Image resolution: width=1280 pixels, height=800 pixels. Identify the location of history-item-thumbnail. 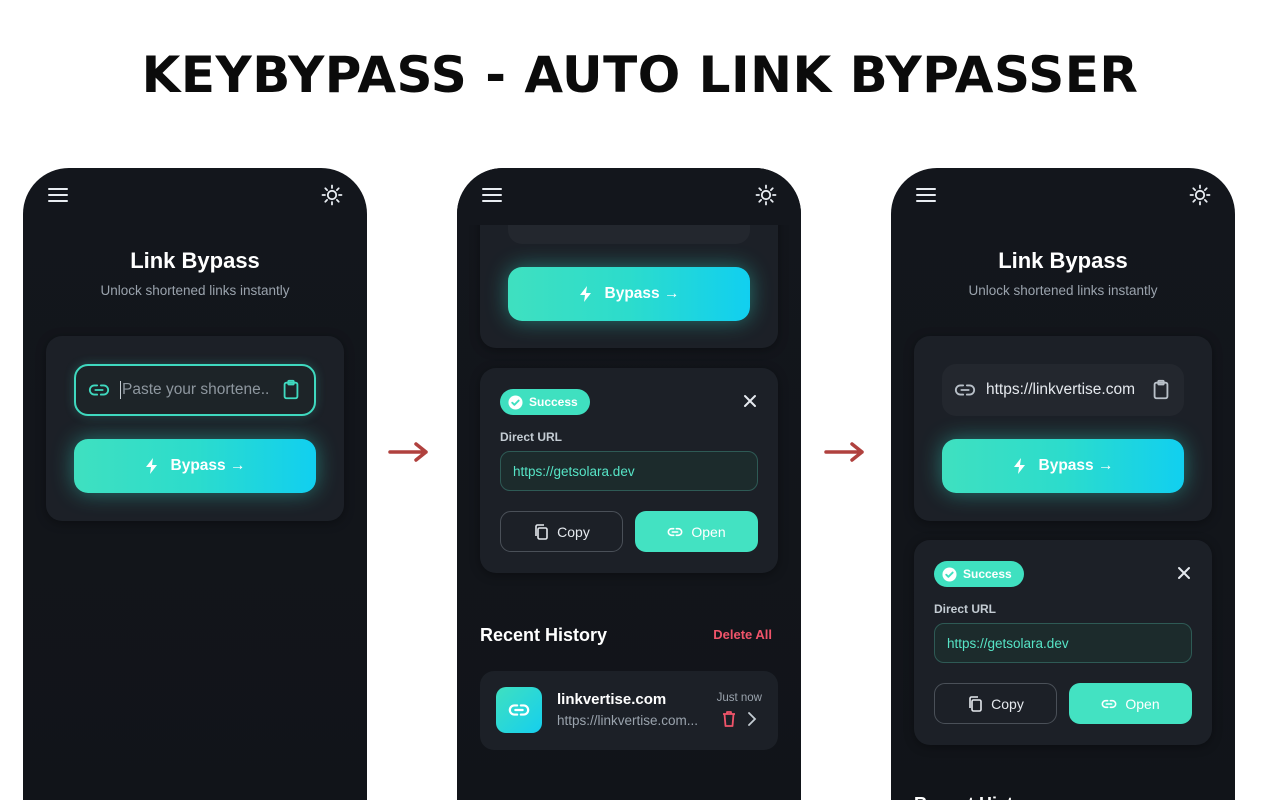
(519, 710).